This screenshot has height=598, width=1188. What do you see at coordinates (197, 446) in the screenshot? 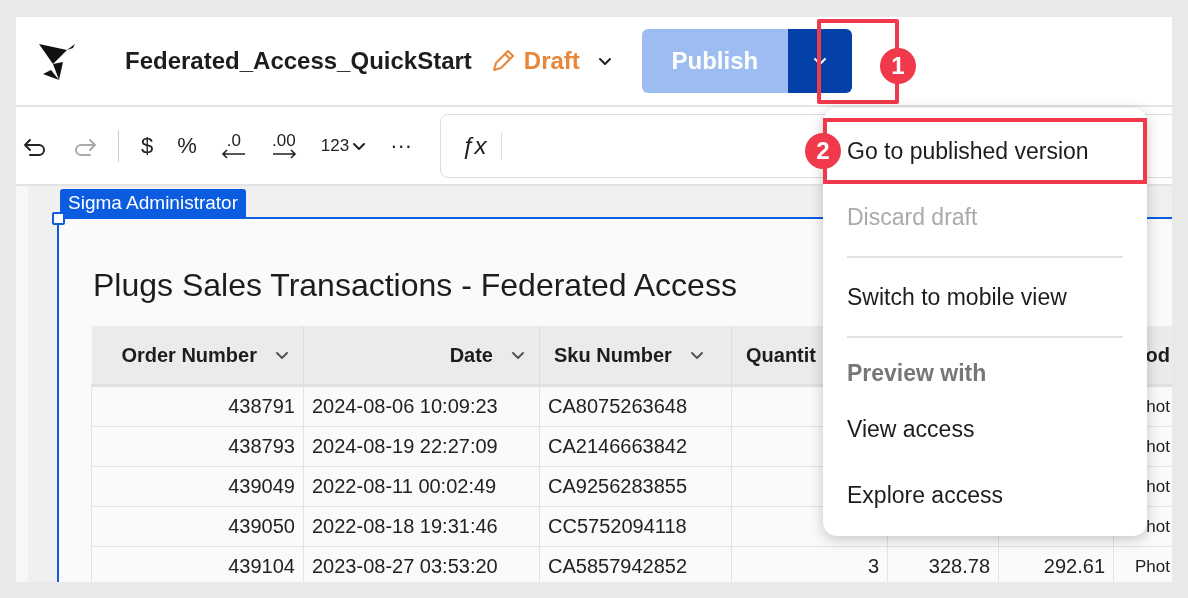
I see `table-cell: 438793` at bounding box center [197, 446].